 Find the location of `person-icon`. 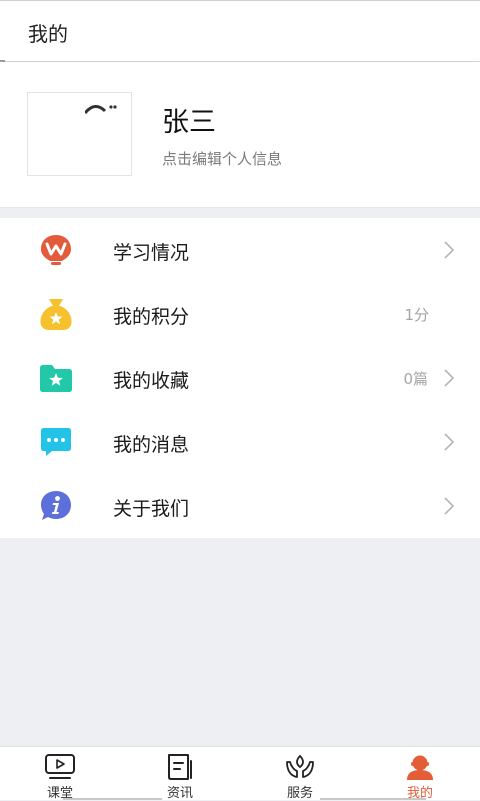

person-icon is located at coordinates (420, 767).